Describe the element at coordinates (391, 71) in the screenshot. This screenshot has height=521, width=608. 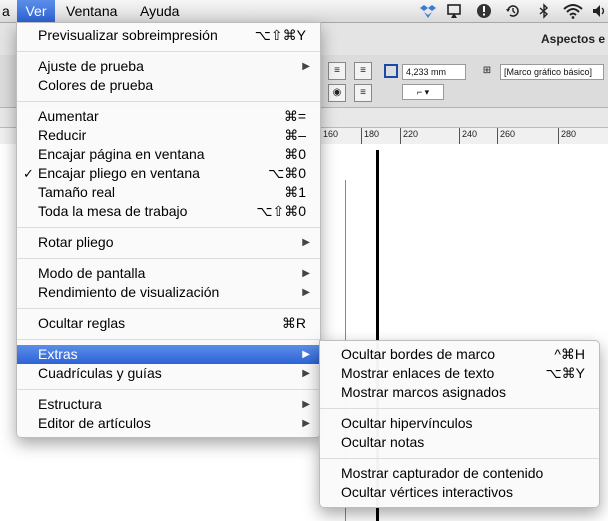
I see `stroke-weight-icon` at that location.